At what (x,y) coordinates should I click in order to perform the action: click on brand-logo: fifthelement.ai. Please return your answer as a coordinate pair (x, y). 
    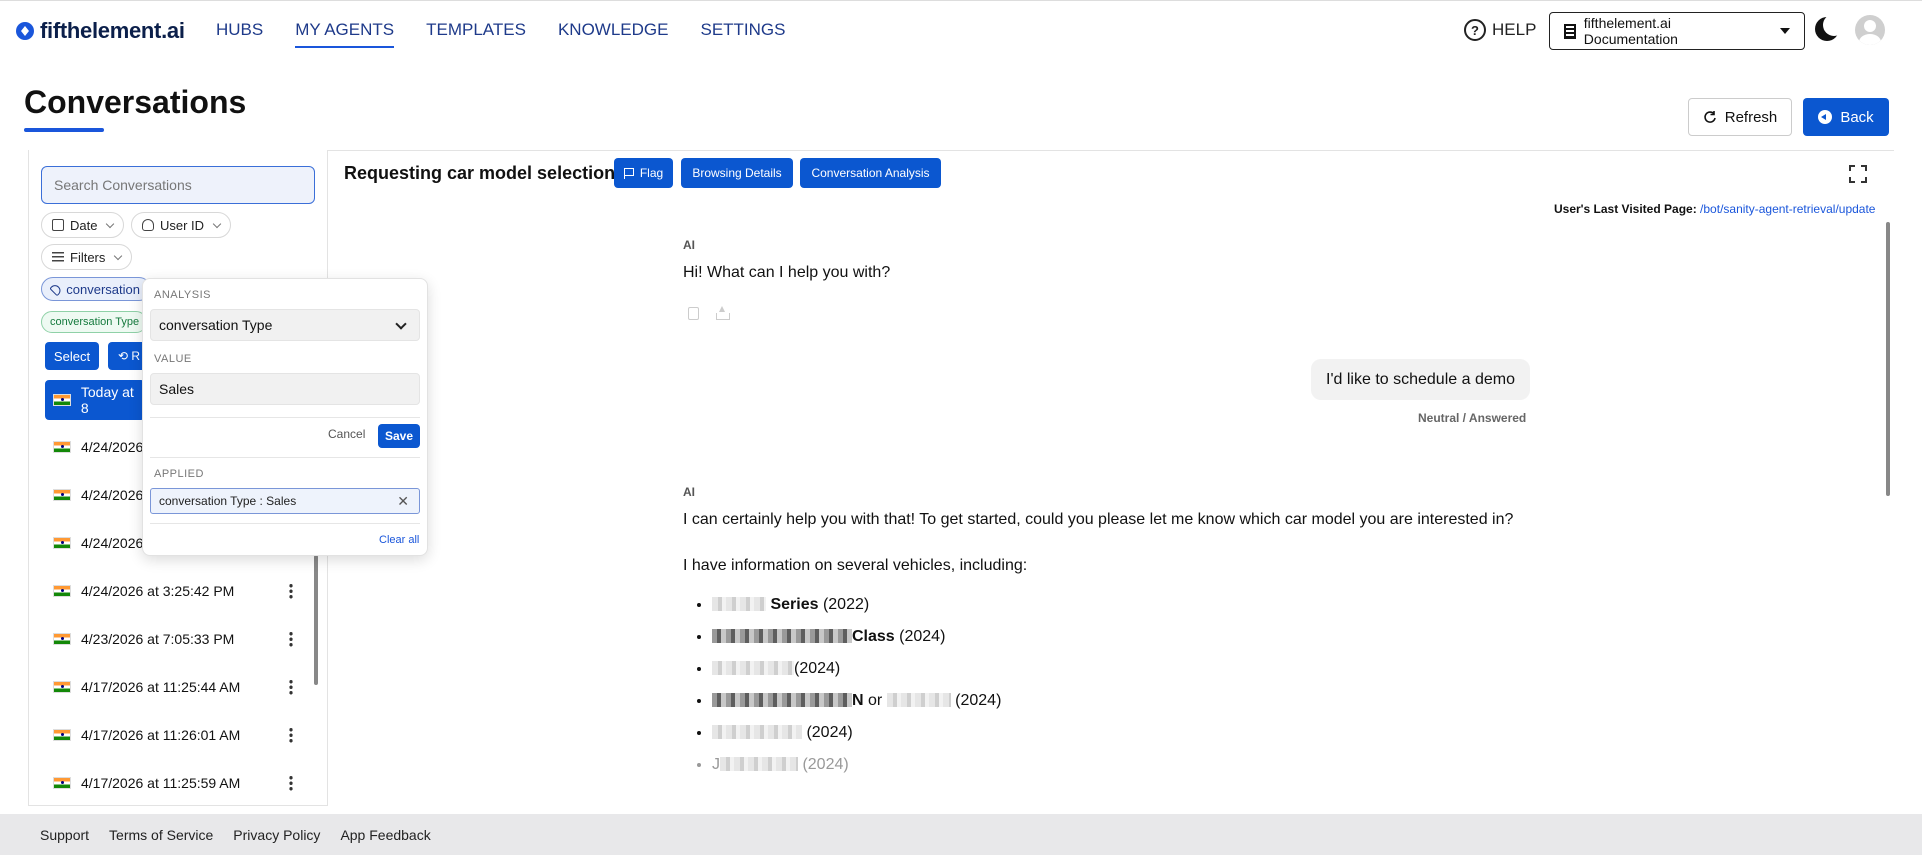
    Looking at the image, I should click on (100, 31).